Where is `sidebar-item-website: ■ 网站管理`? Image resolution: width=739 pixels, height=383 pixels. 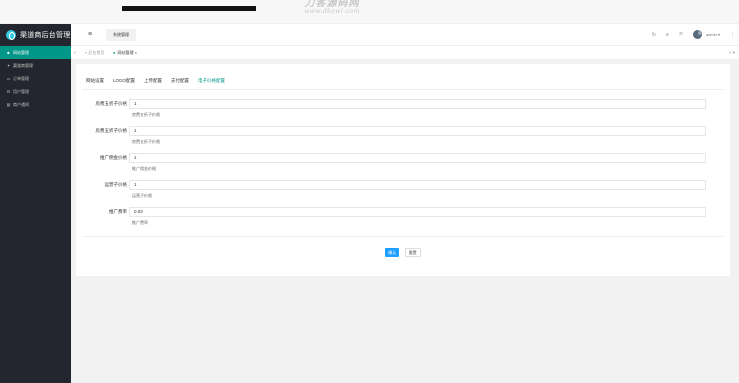 sidebar-item-website: ■ 网站管理 is located at coordinates (35, 52).